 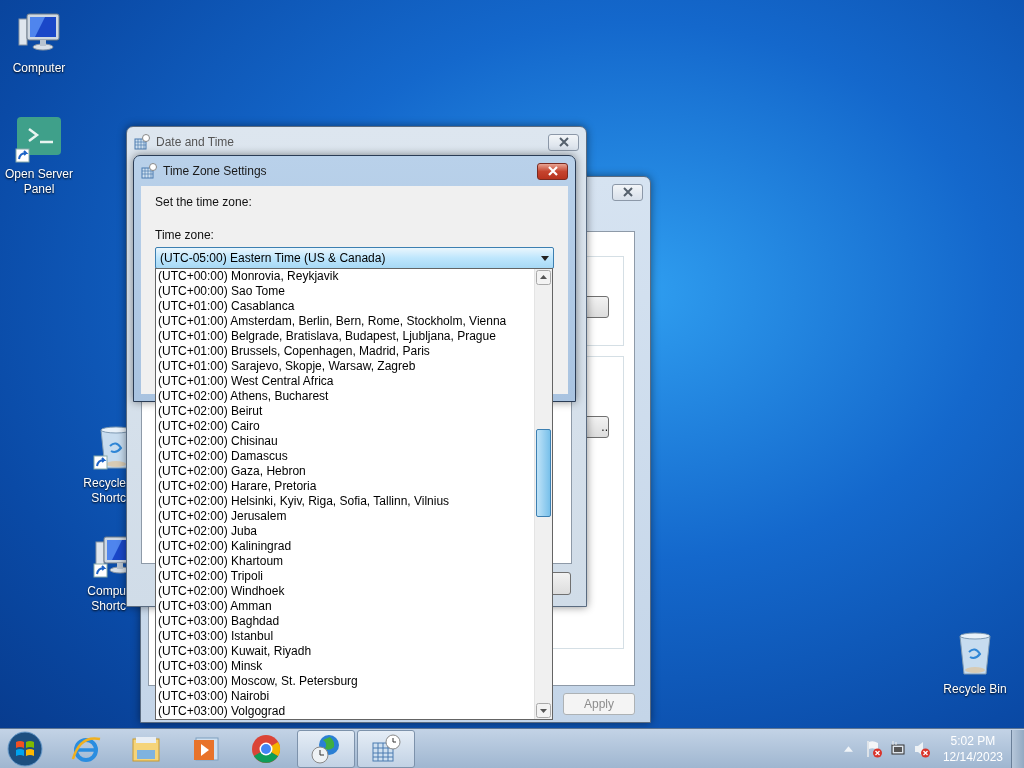 What do you see at coordinates (204, 202) in the screenshot?
I see `prompt-text: Set the time zone:` at bounding box center [204, 202].